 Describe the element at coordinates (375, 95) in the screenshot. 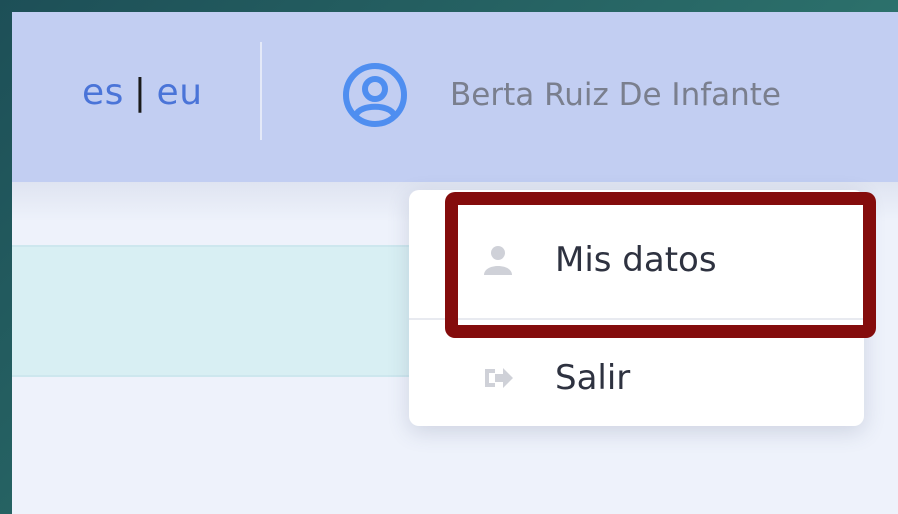

I see `user-circle-icon` at that location.